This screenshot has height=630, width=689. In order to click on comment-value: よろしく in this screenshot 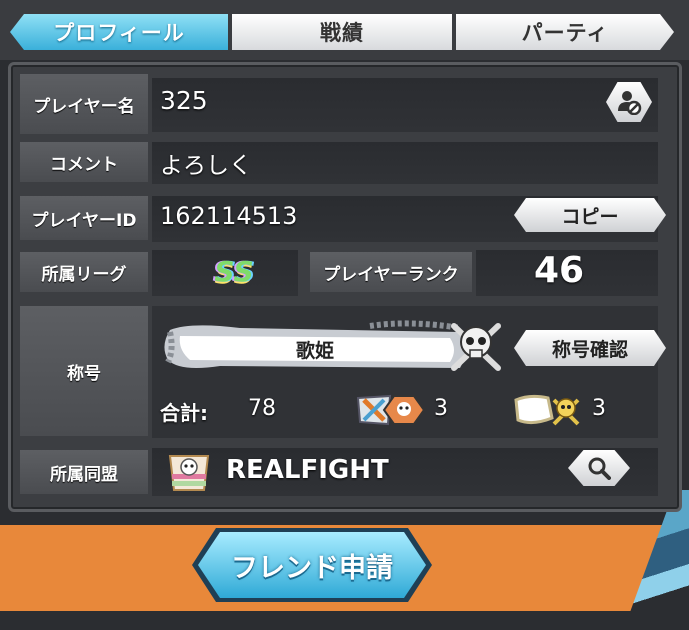, I will do `click(206, 166)`.